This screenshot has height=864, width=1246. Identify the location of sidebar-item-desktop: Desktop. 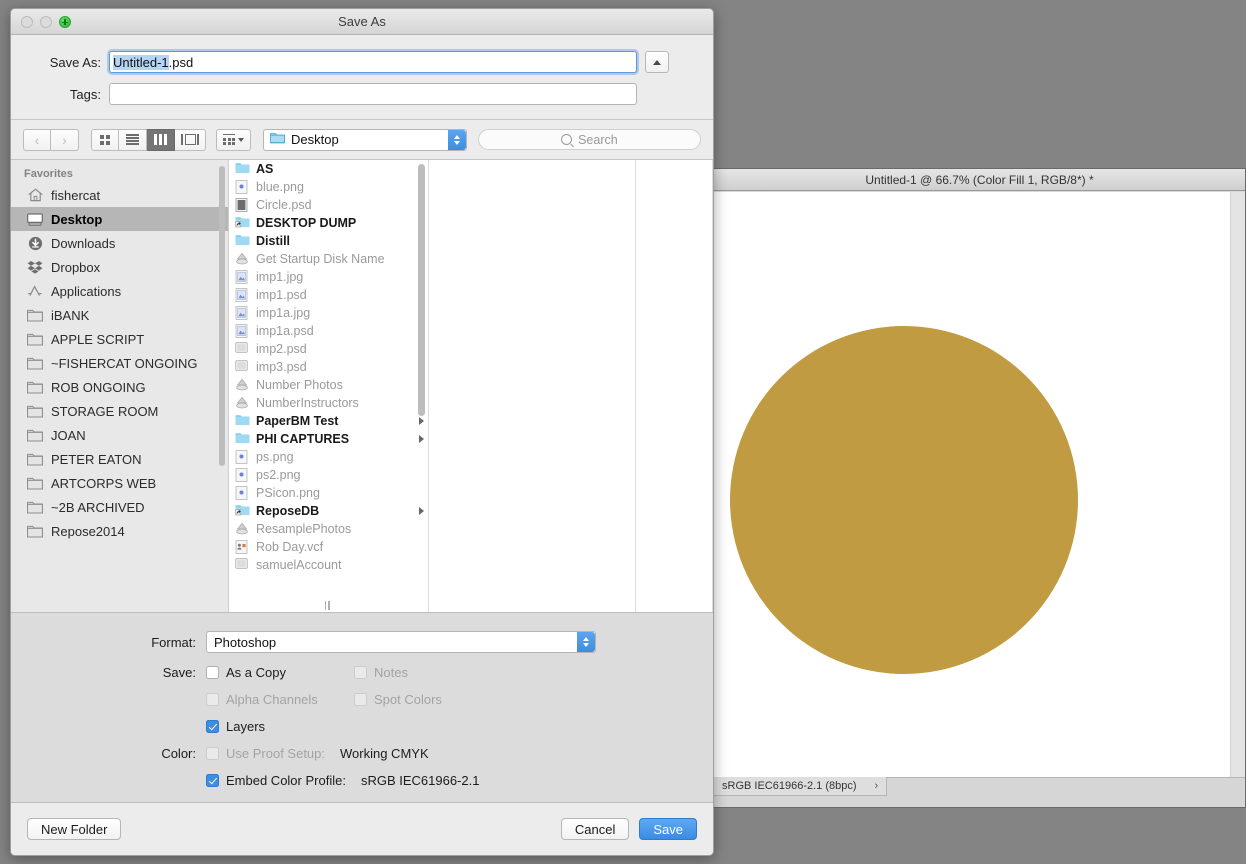
(119, 219).